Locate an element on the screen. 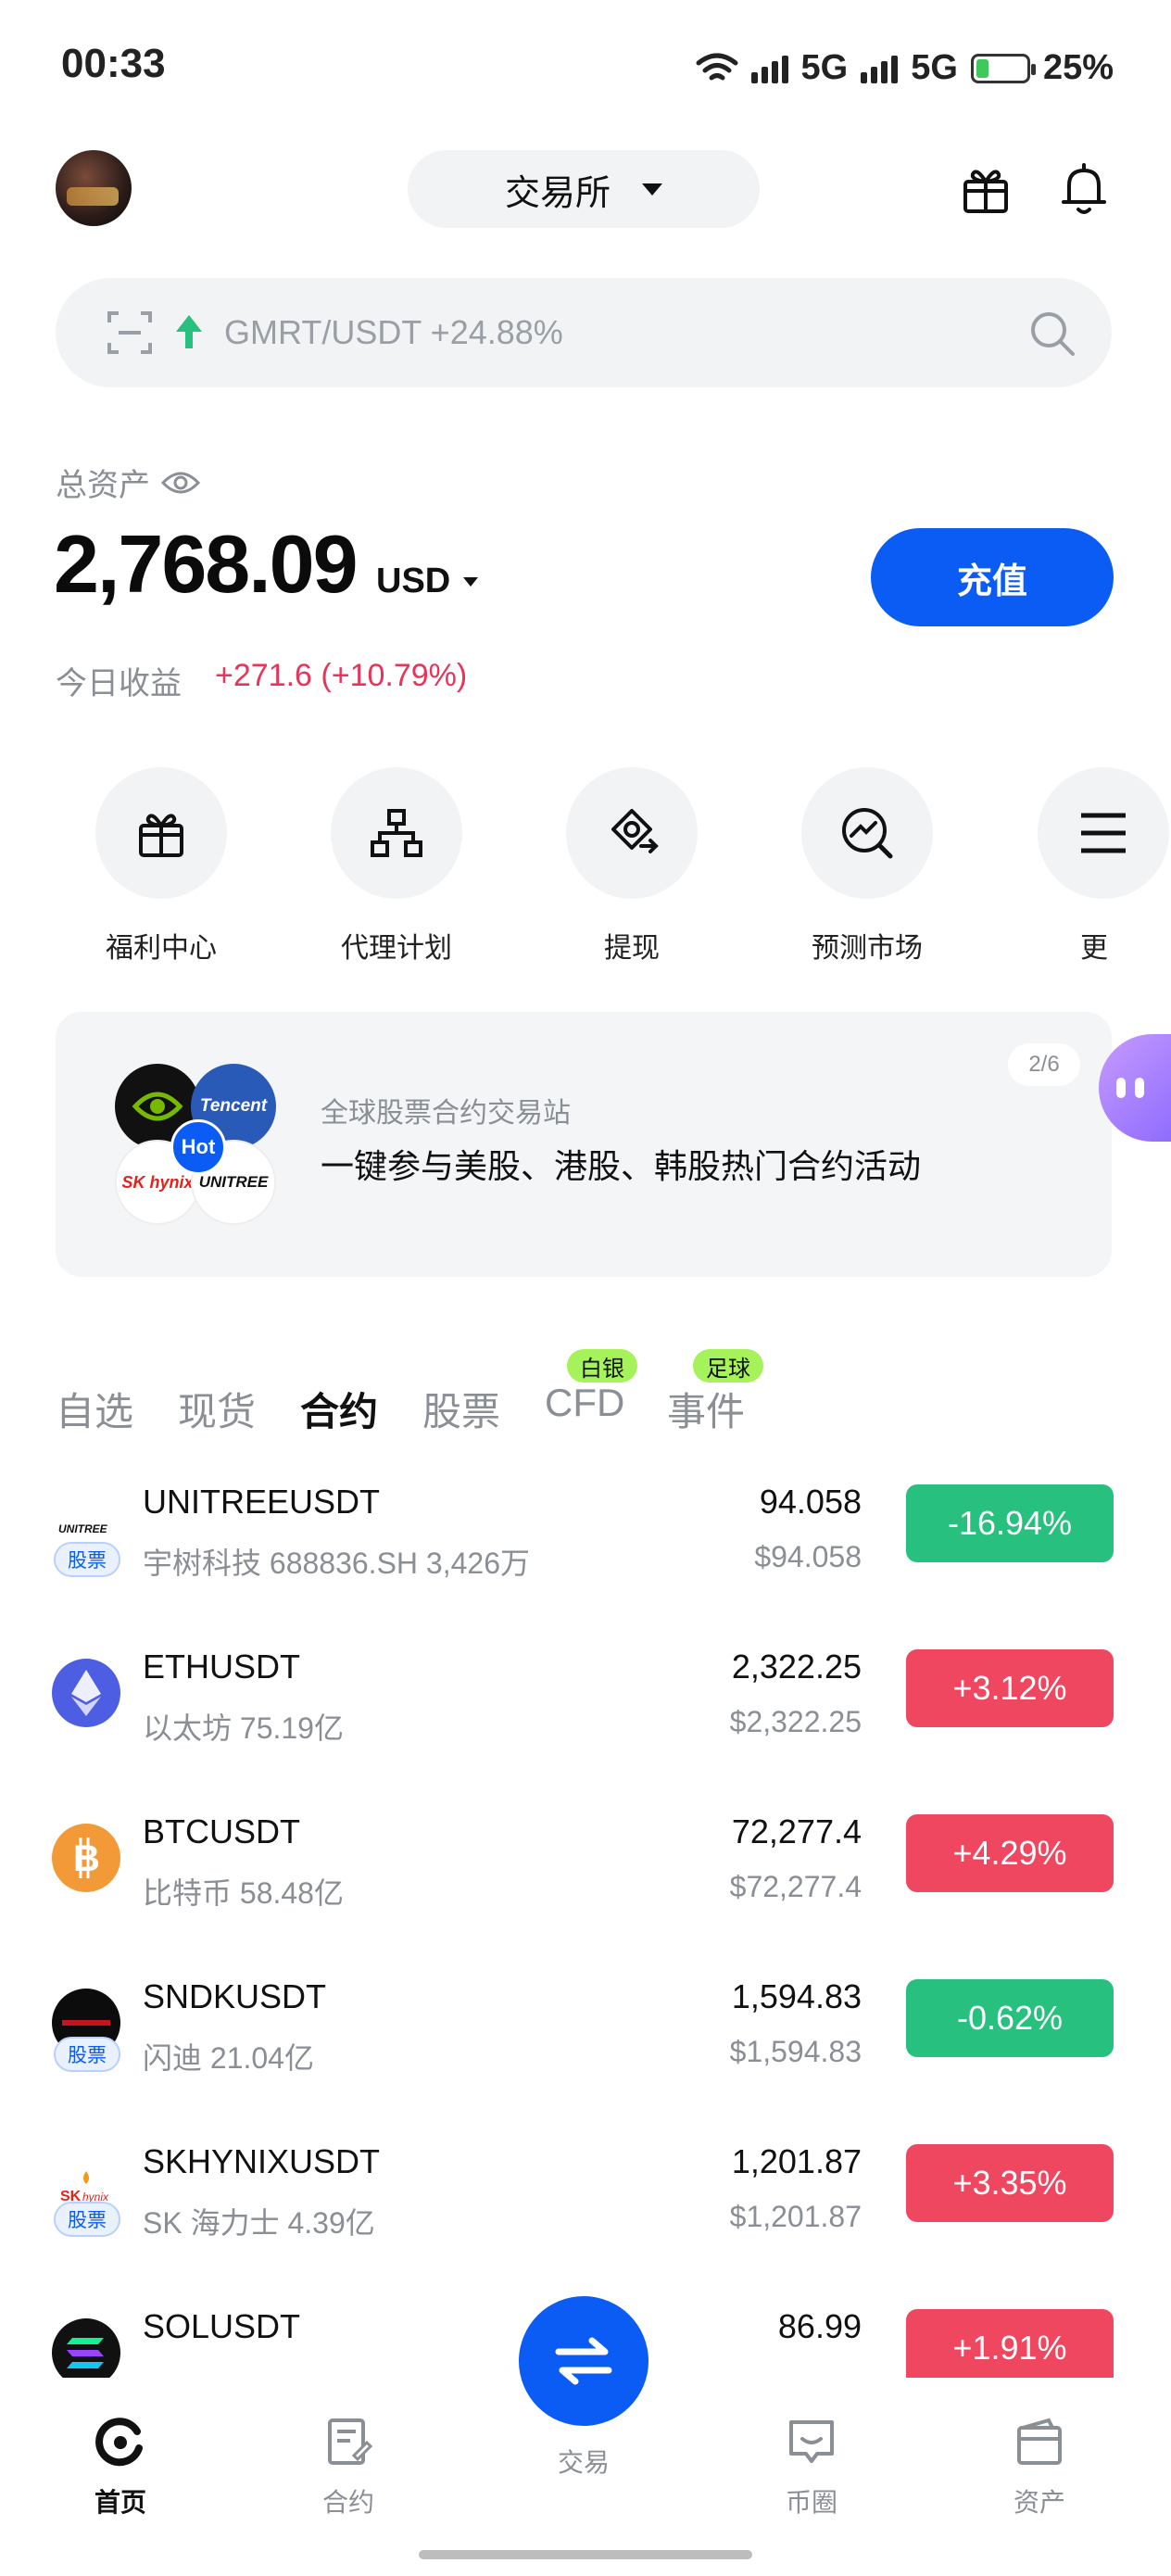 The image size is (1171, 2576). tab-events: 事件 is located at coordinates (706, 1409).